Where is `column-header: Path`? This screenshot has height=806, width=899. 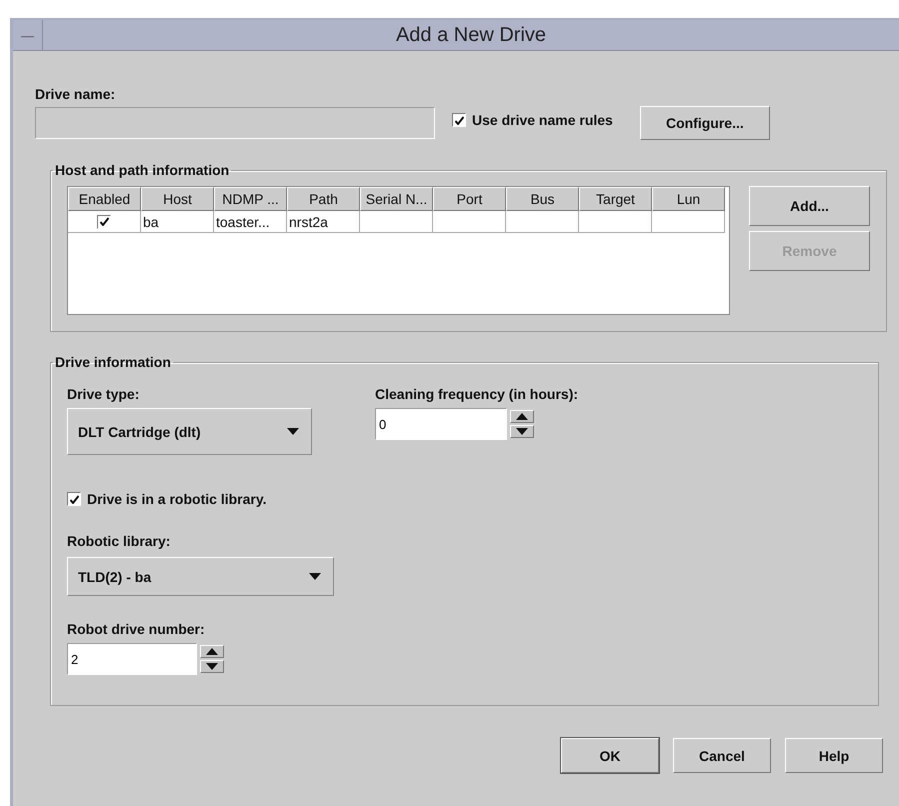
column-header: Path is located at coordinates (323, 199).